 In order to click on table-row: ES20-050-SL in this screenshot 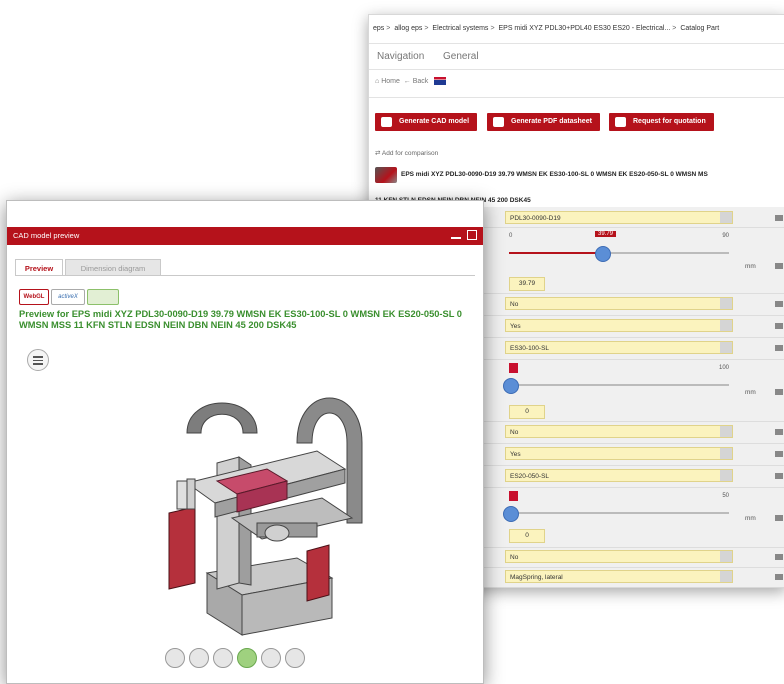, I will do `click(631, 476)`.